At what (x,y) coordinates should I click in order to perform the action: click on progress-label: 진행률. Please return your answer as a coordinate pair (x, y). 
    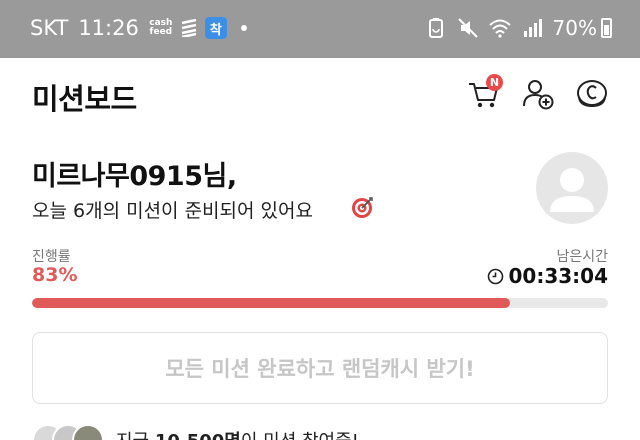
    Looking at the image, I should click on (51, 257).